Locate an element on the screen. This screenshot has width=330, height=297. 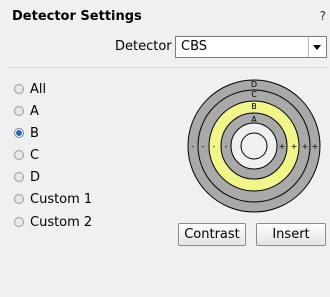
detector-select-value: CBS is located at coordinates (194, 46).